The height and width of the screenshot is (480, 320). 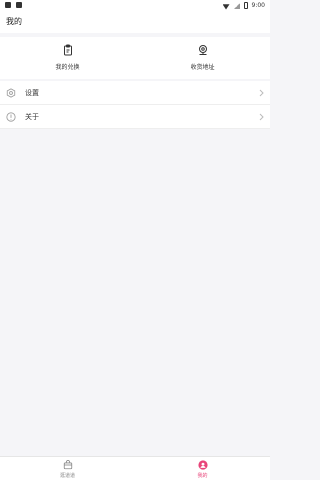 What do you see at coordinates (67, 465) in the screenshot?
I see `bag-icon` at bounding box center [67, 465].